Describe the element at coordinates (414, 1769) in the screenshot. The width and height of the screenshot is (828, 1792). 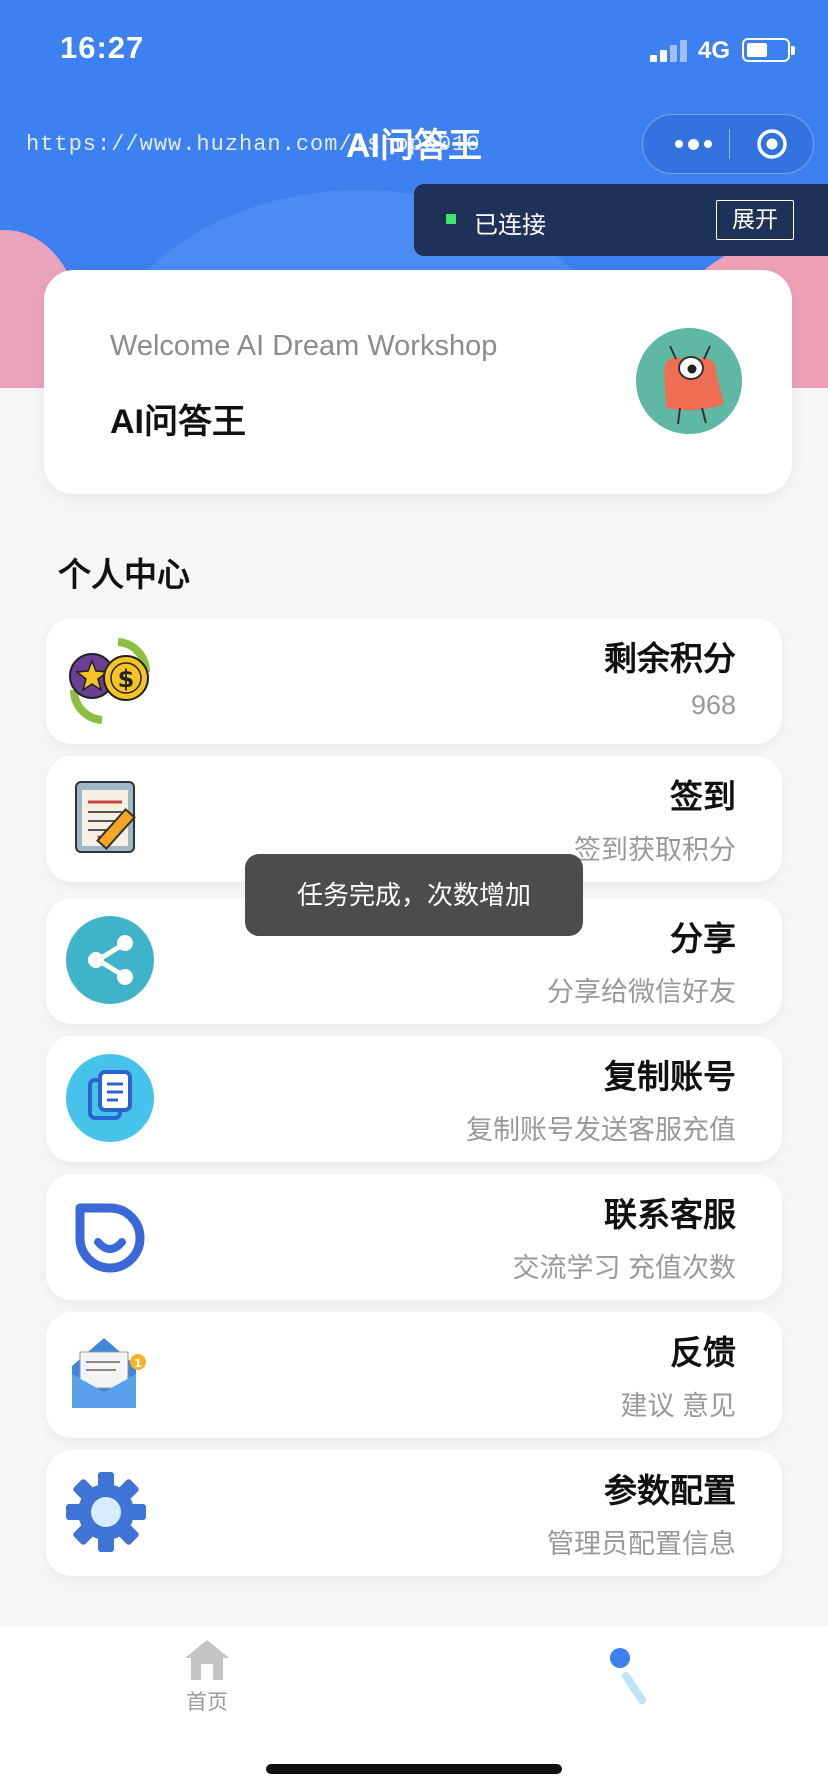
I see `home-indicator` at that location.